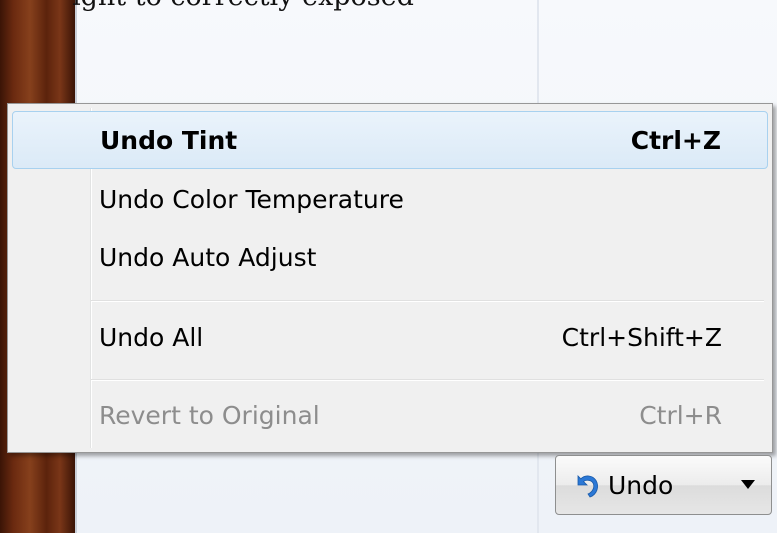 Image resolution: width=777 pixels, height=533 pixels. I want to click on undo-arrow-icon, so click(587, 486).